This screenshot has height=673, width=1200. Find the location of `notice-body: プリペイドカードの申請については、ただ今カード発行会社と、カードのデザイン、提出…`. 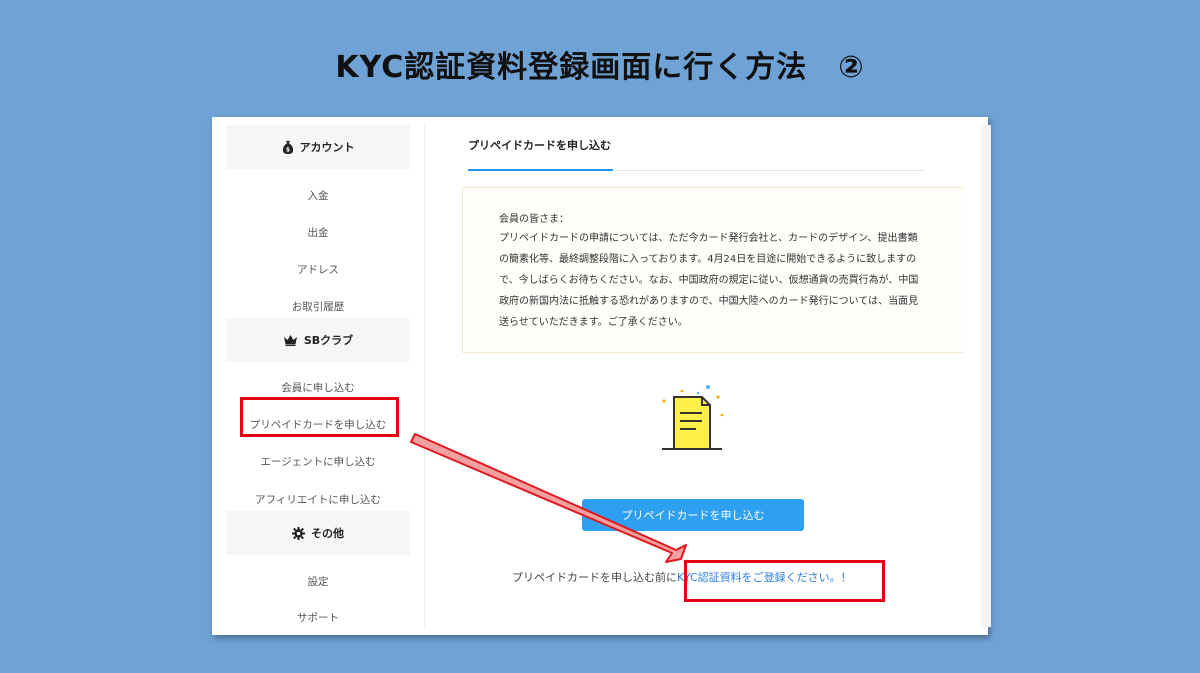

notice-body: プリペイドカードの申請については、ただ今カード発行会社と、カードのデザイン、提出… is located at coordinates (722, 280).